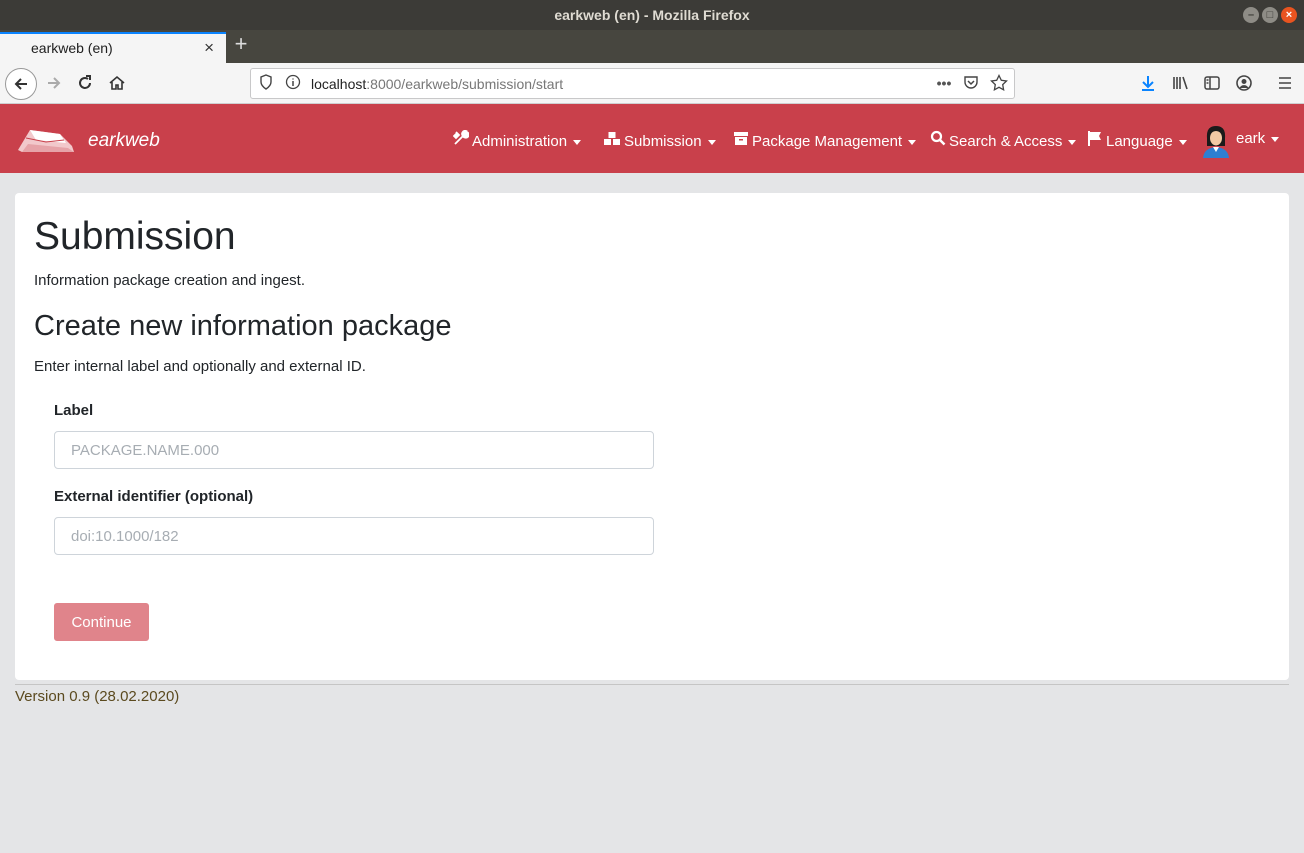 The width and height of the screenshot is (1304, 853). What do you see at coordinates (461, 139) in the screenshot?
I see `tools-icon` at bounding box center [461, 139].